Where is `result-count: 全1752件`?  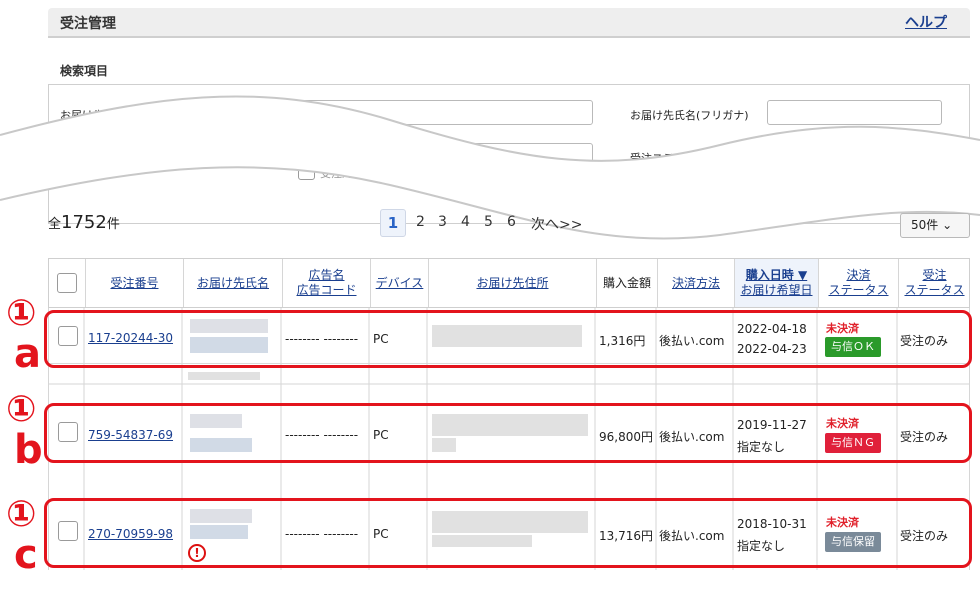 result-count: 全1752件 is located at coordinates (84, 222).